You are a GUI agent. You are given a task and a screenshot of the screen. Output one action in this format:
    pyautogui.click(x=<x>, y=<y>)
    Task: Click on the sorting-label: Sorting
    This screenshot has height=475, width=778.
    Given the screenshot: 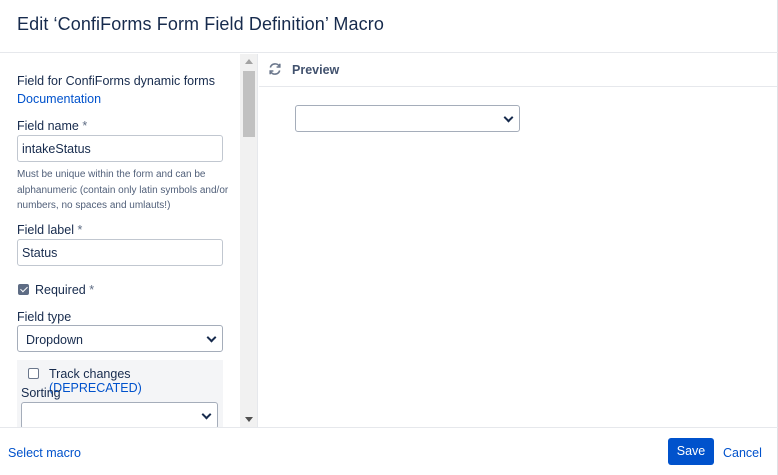 What is the action you would take?
    pyautogui.click(x=41, y=393)
    